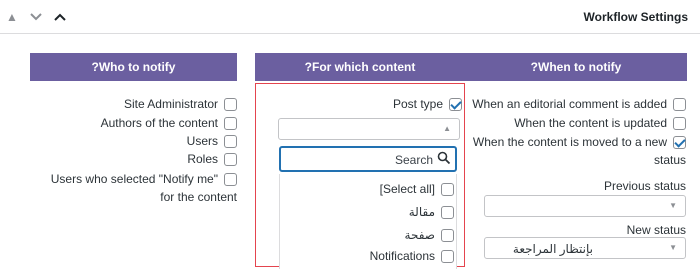 This screenshot has width=700, height=269. I want to click on when-status-changed: When the content is moved to a new, so click(579, 142).